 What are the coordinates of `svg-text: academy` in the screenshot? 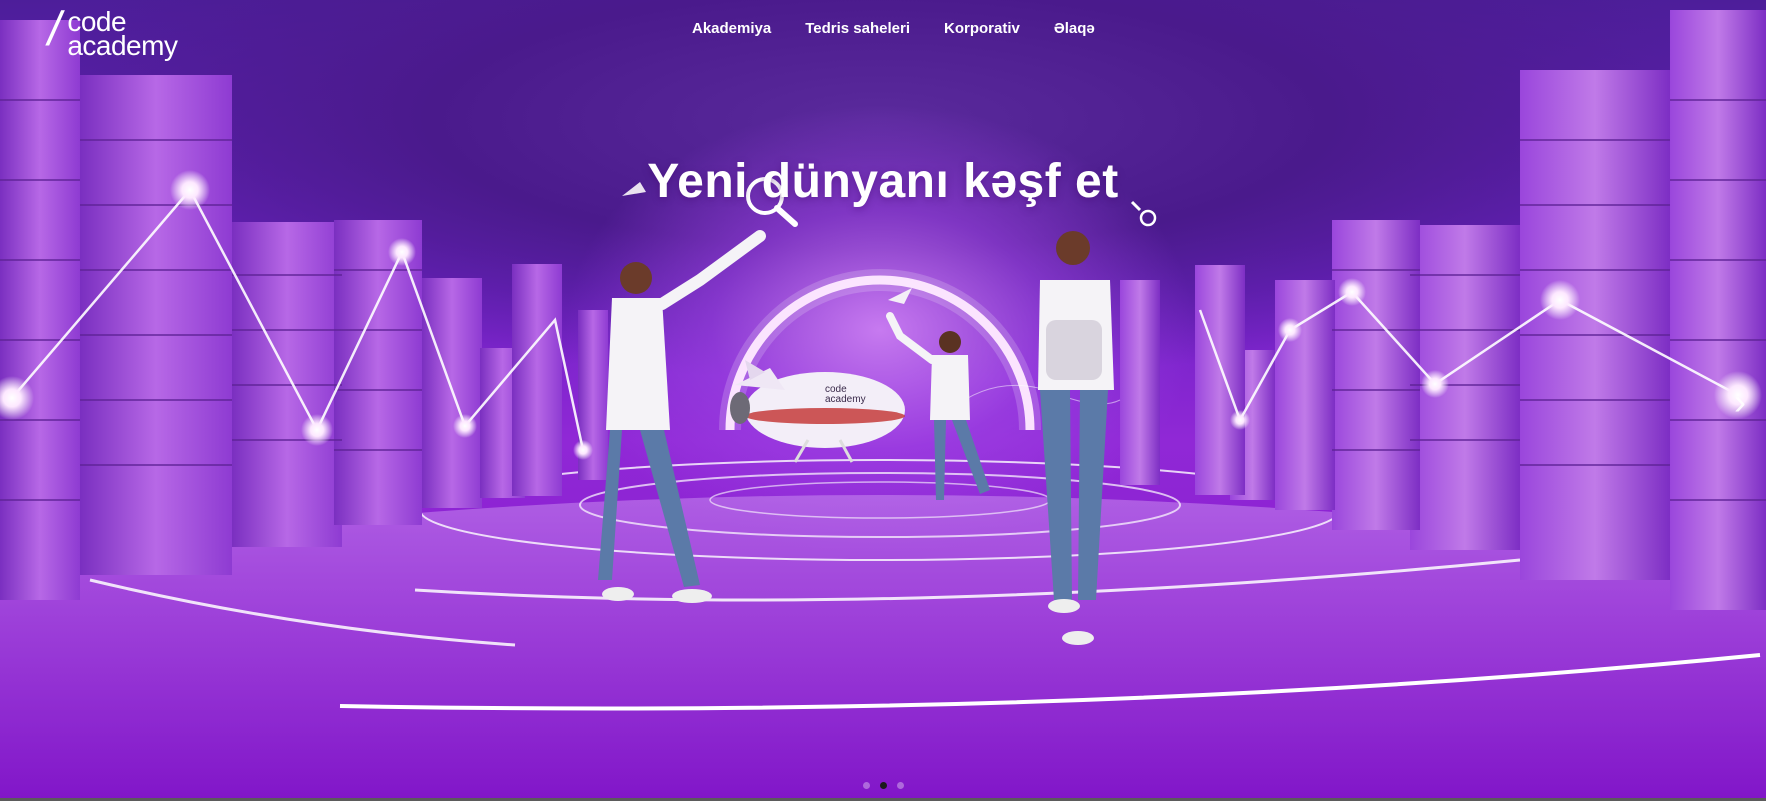 It's located at (845, 399).